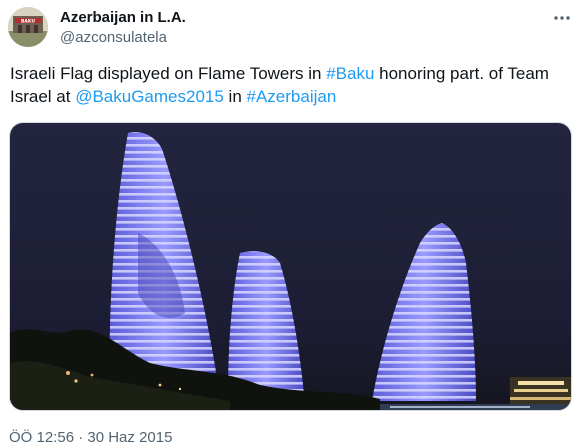 This screenshot has width=579, height=448. I want to click on tweet-text-segment: in, so click(235, 96).